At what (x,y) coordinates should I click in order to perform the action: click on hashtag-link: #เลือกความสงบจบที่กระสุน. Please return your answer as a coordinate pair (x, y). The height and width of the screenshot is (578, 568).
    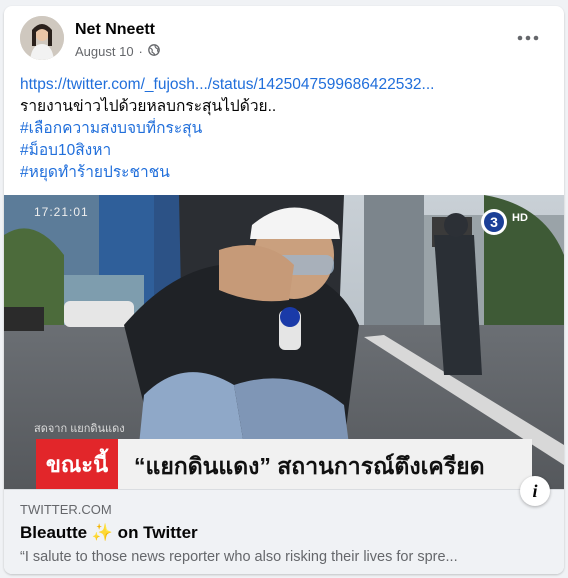
    Looking at the image, I should click on (285, 129).